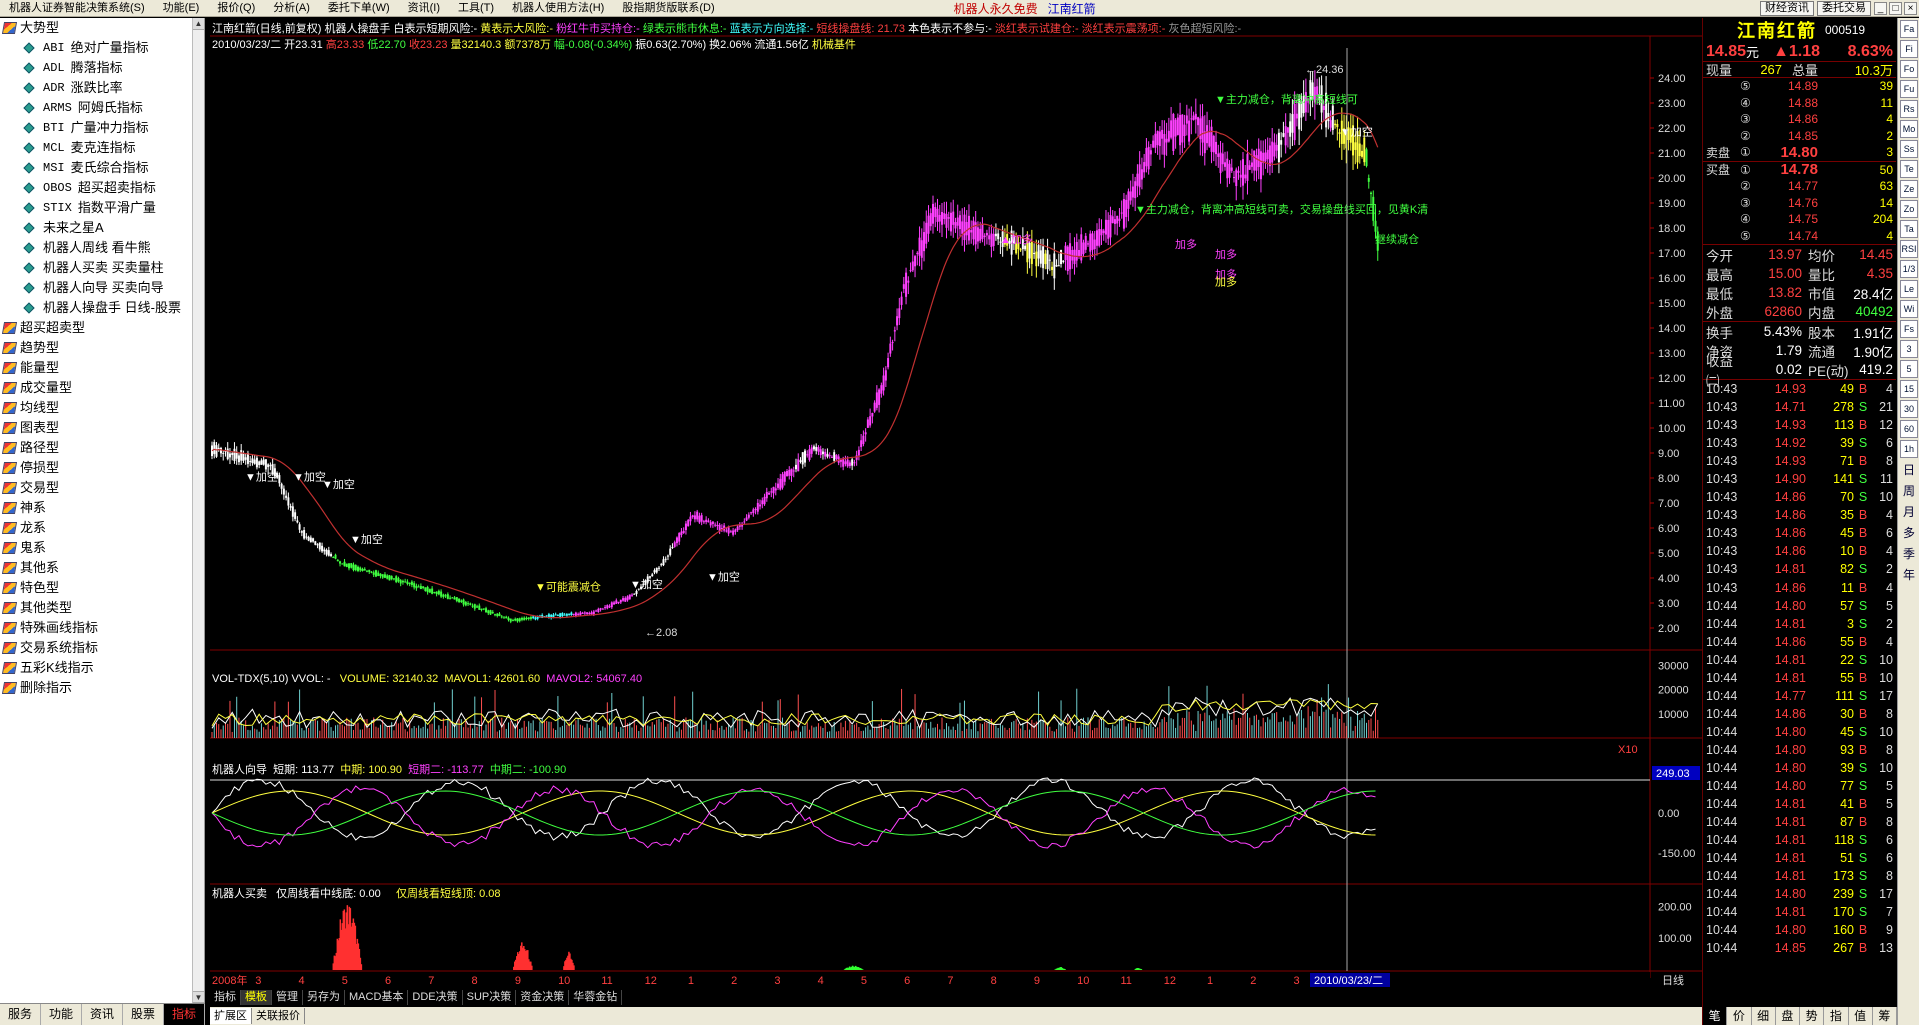 This screenshot has width=1919, height=1025. What do you see at coordinates (1909, 129) in the screenshot?
I see `toolbar-icon: Mo` at bounding box center [1909, 129].